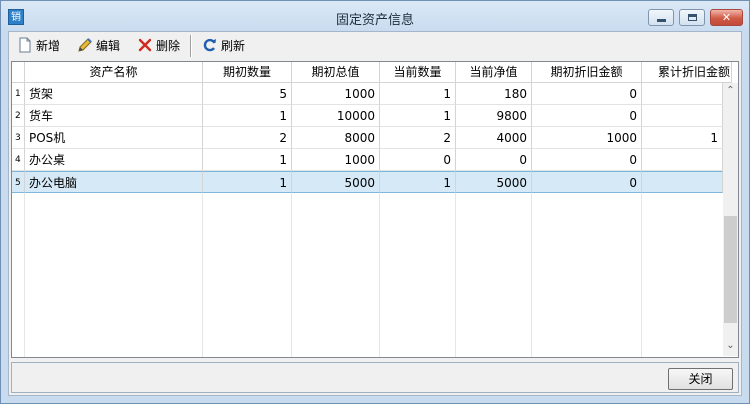  What do you see at coordinates (209, 45) in the screenshot?
I see `refresh-icon` at bounding box center [209, 45].